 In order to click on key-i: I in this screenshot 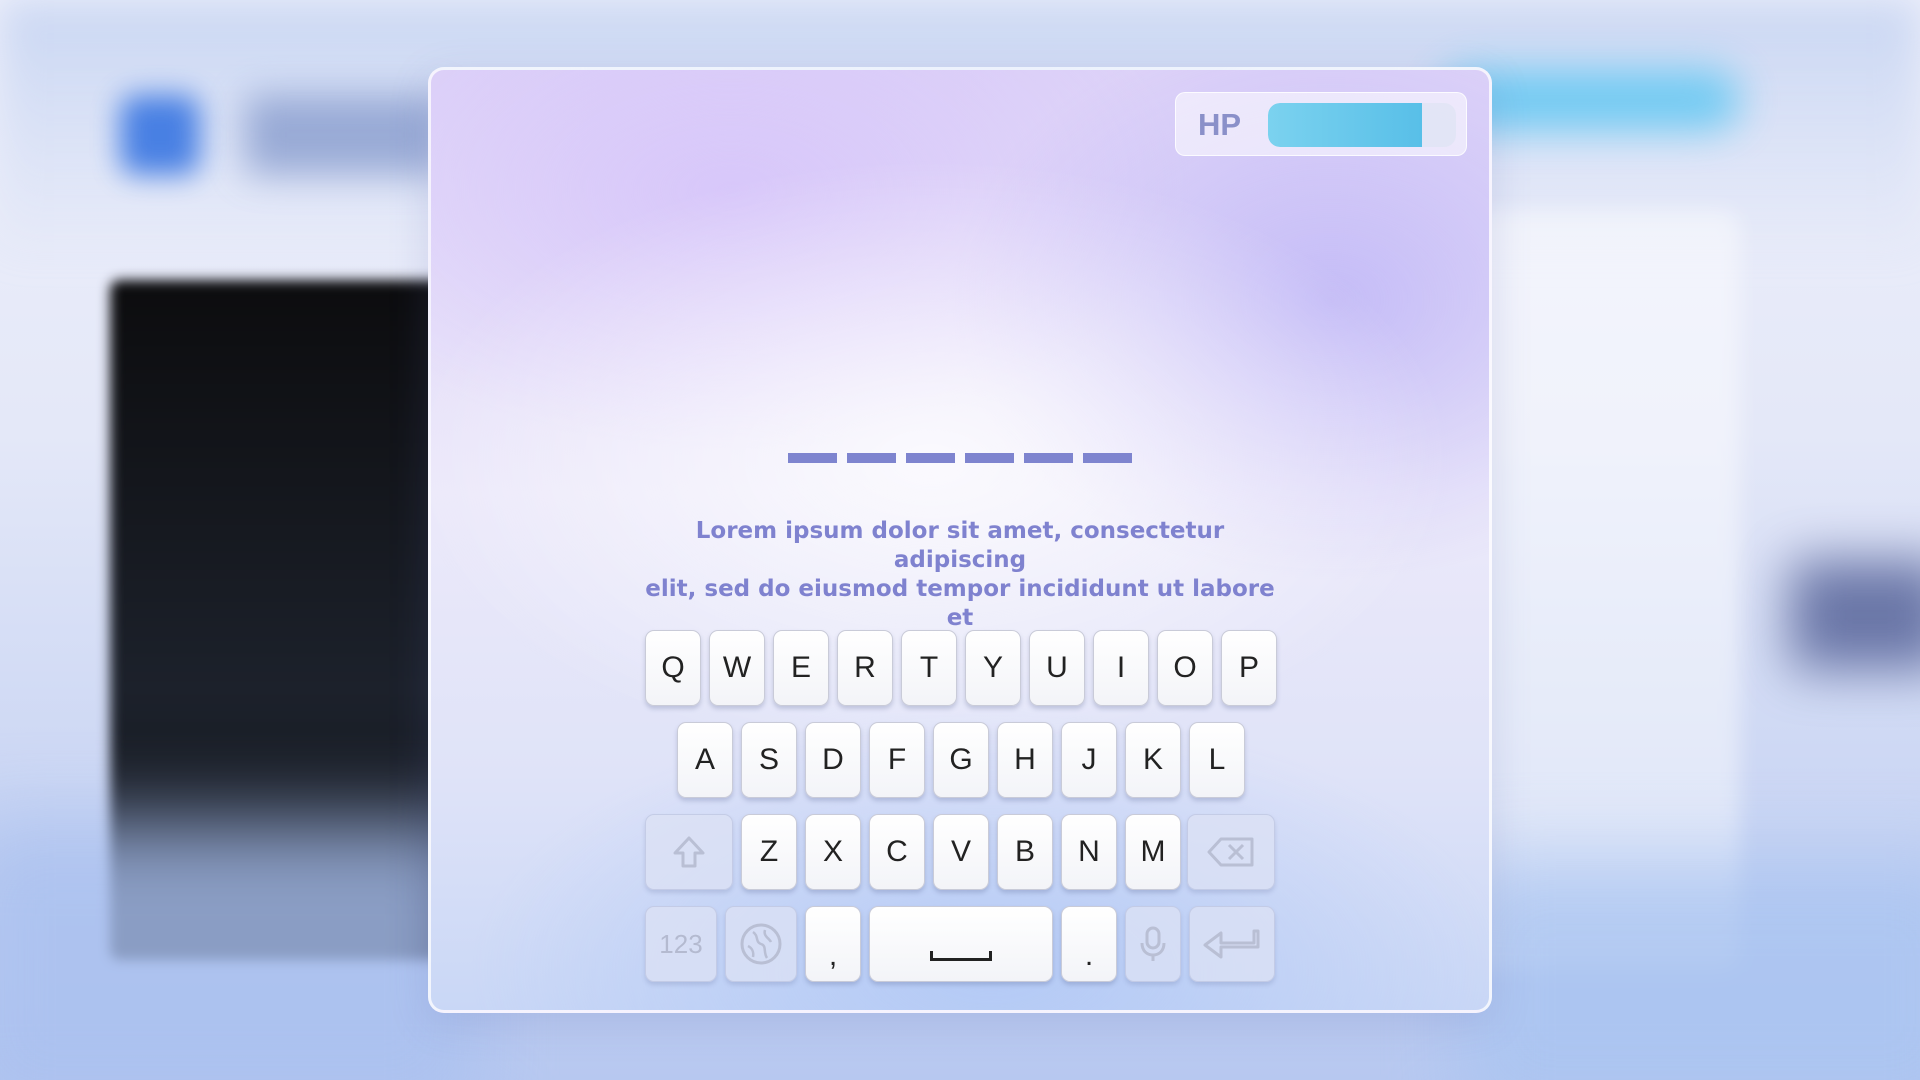, I will do `click(1121, 668)`.